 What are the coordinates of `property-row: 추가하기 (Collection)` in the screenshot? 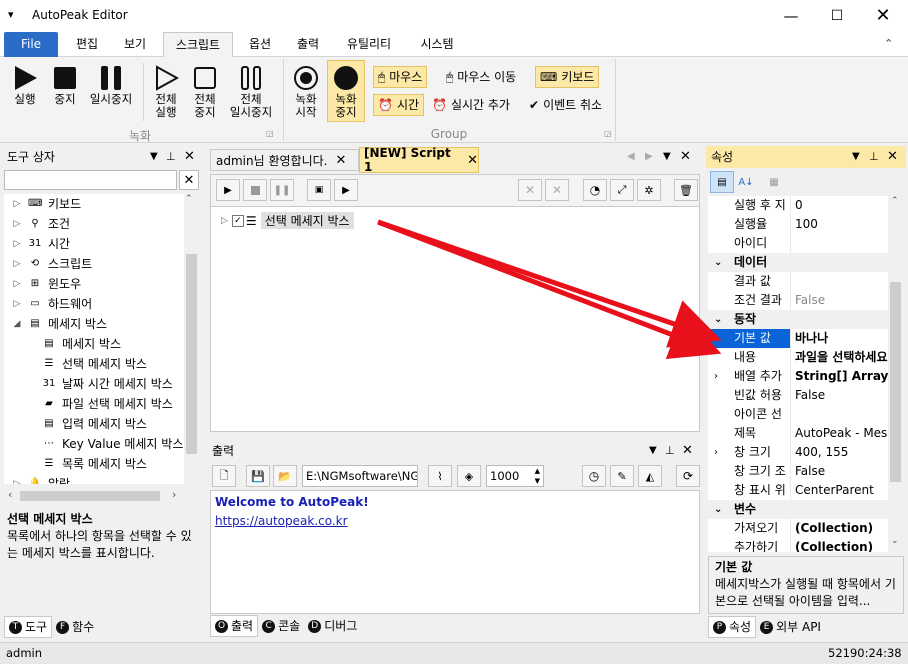 It's located at (798, 545).